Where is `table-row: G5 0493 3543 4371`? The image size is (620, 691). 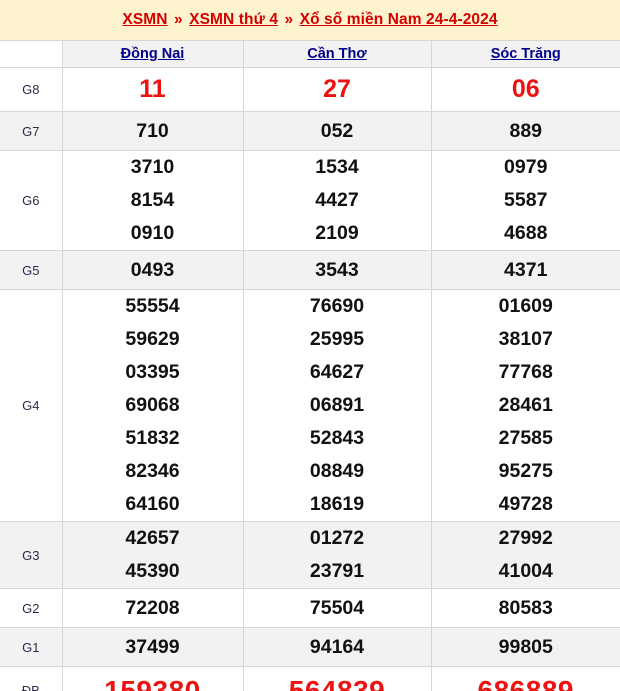 table-row: G5 0493 3543 4371 is located at coordinates (310, 270).